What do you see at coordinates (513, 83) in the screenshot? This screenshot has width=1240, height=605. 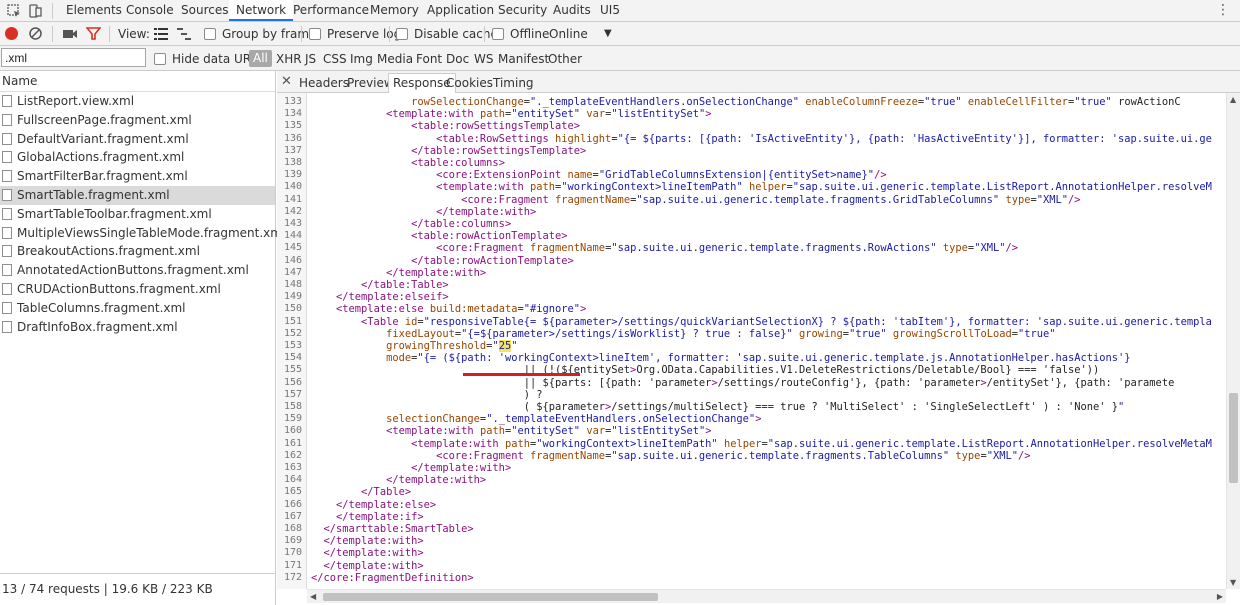 I see `tab-timing: Timing` at bounding box center [513, 83].